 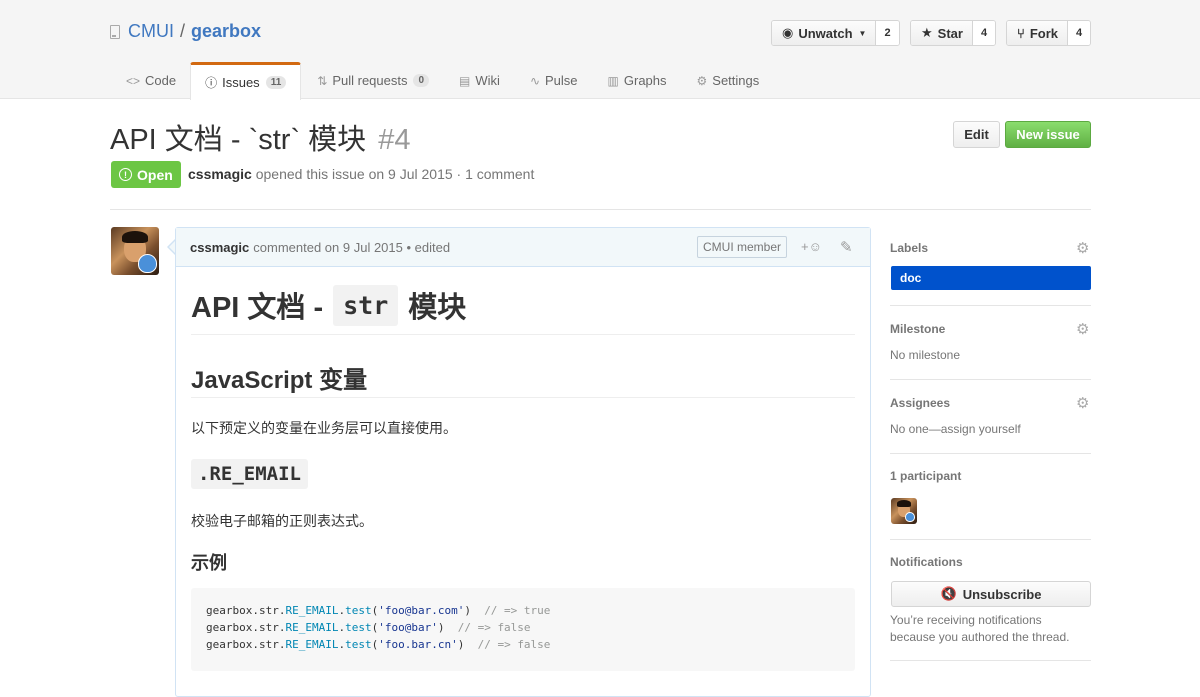 What do you see at coordinates (948, 593) in the screenshot?
I see `mute-icon: 🔇` at bounding box center [948, 593].